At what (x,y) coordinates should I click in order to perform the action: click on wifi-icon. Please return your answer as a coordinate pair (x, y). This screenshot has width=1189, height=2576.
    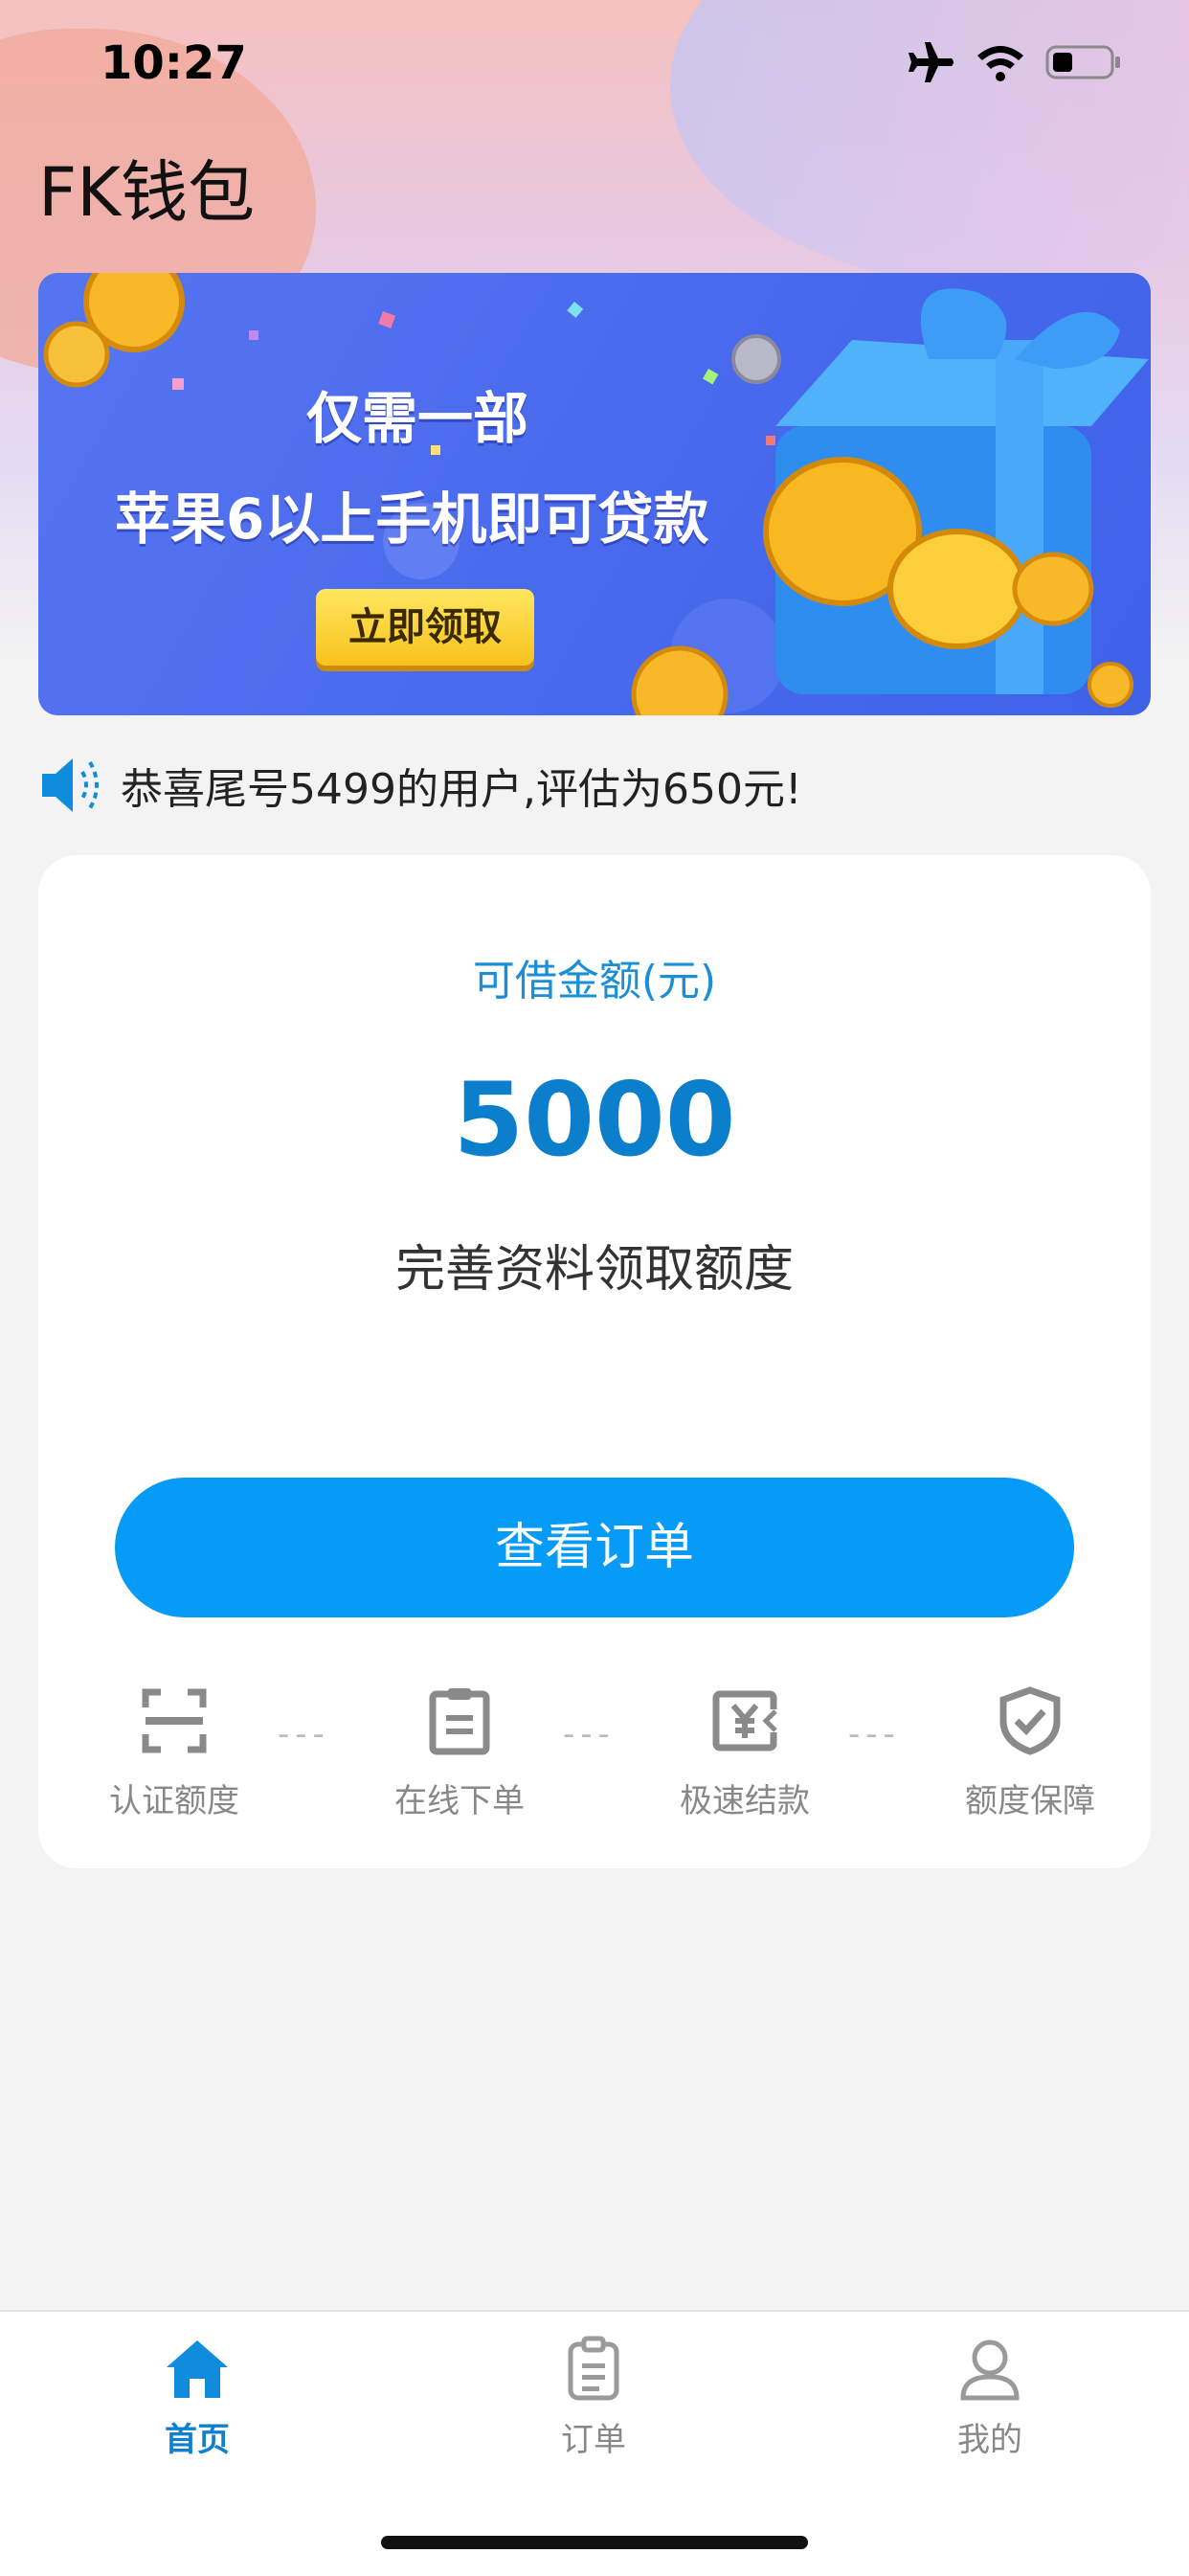
    Looking at the image, I should click on (1000, 64).